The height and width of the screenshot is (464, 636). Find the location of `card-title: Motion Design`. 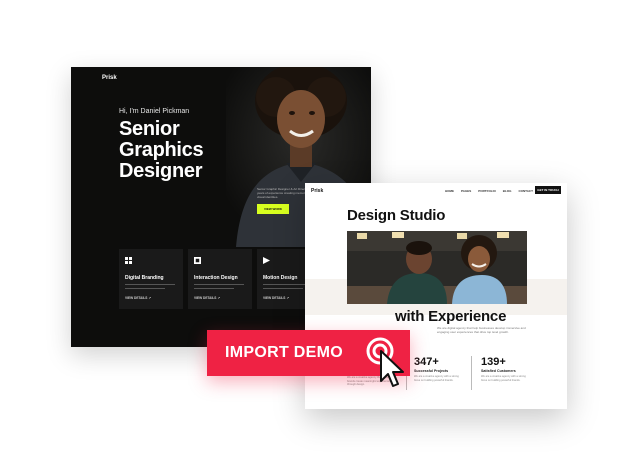

card-title: Motion Design is located at coordinates (280, 278).